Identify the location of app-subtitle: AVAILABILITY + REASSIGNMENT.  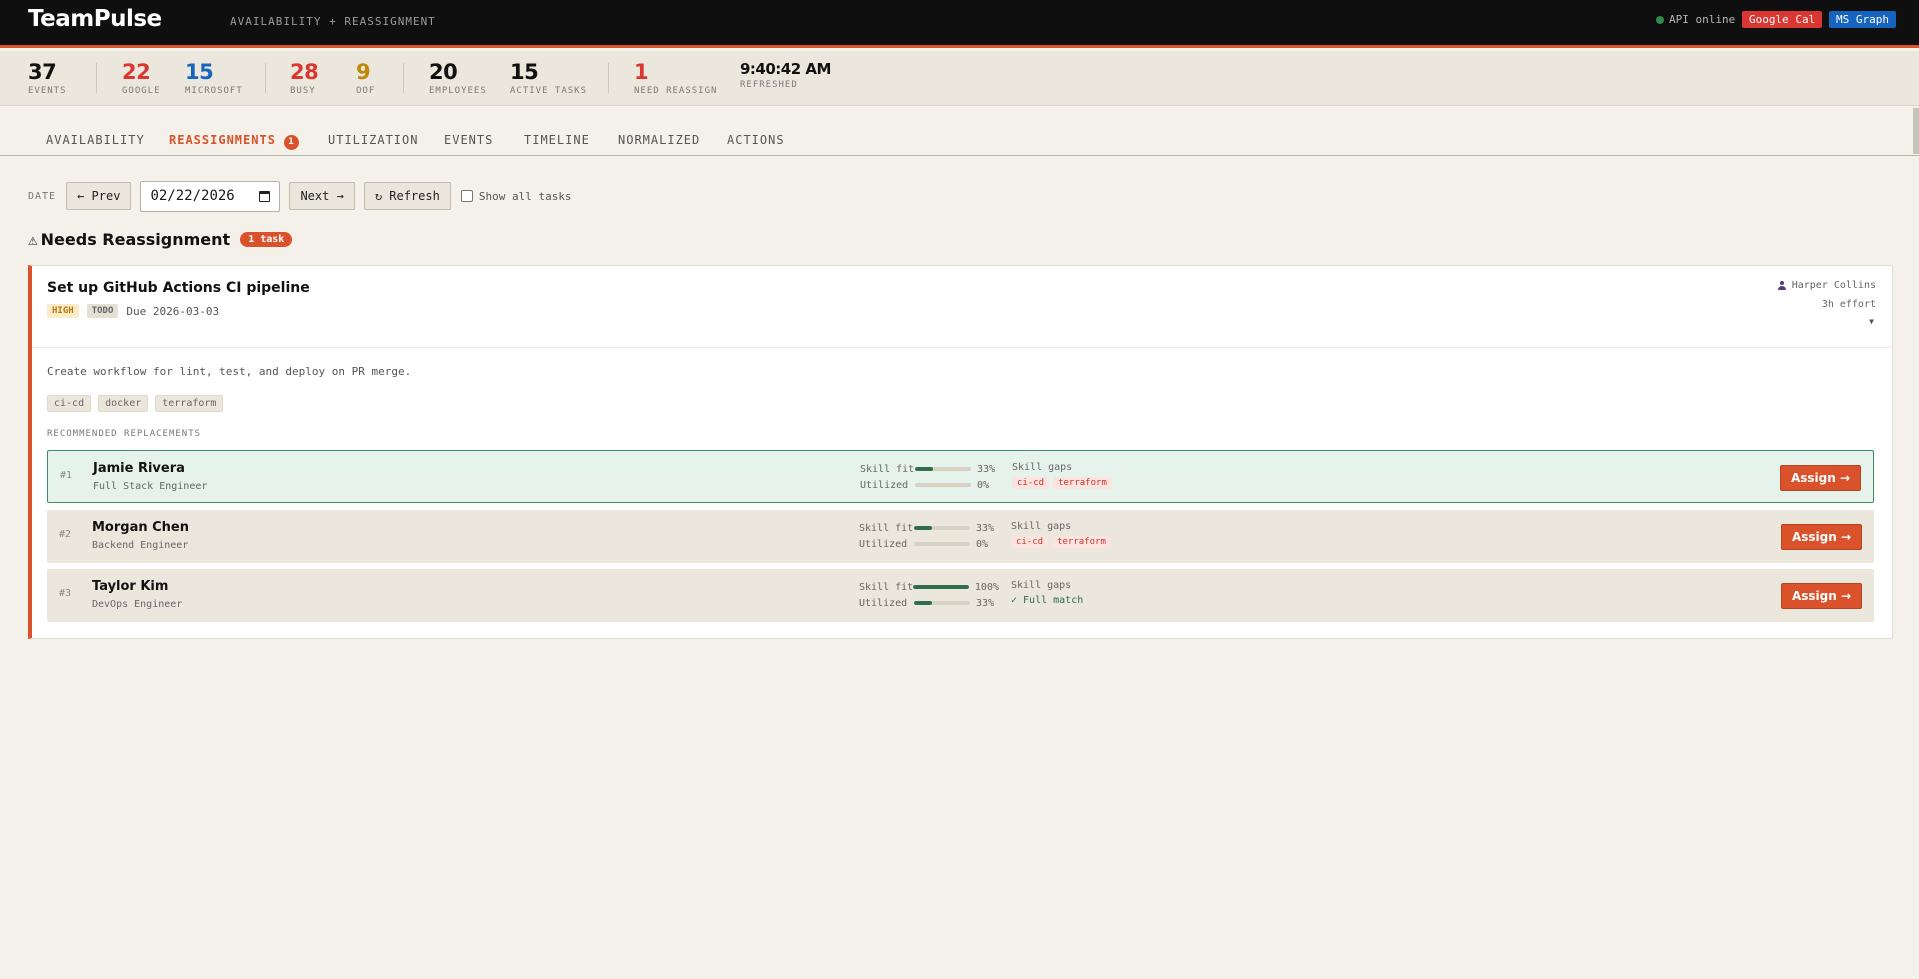
(333, 21).